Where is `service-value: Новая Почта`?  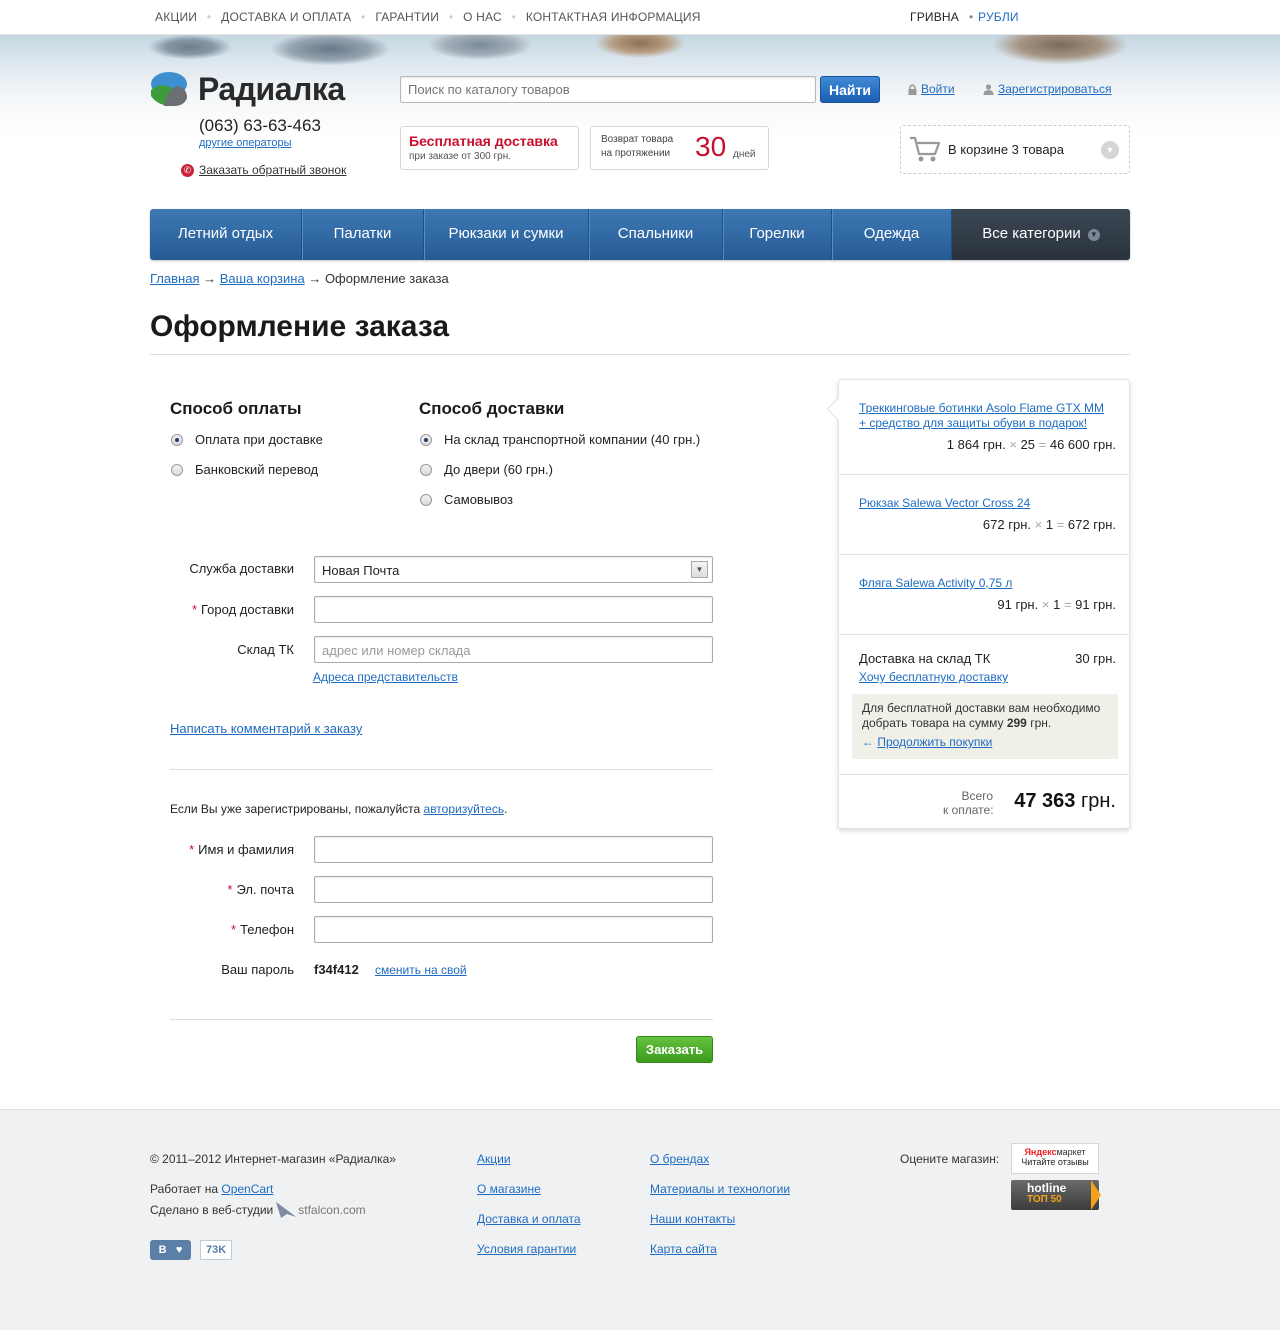 service-value: Новая Почта is located at coordinates (361, 570).